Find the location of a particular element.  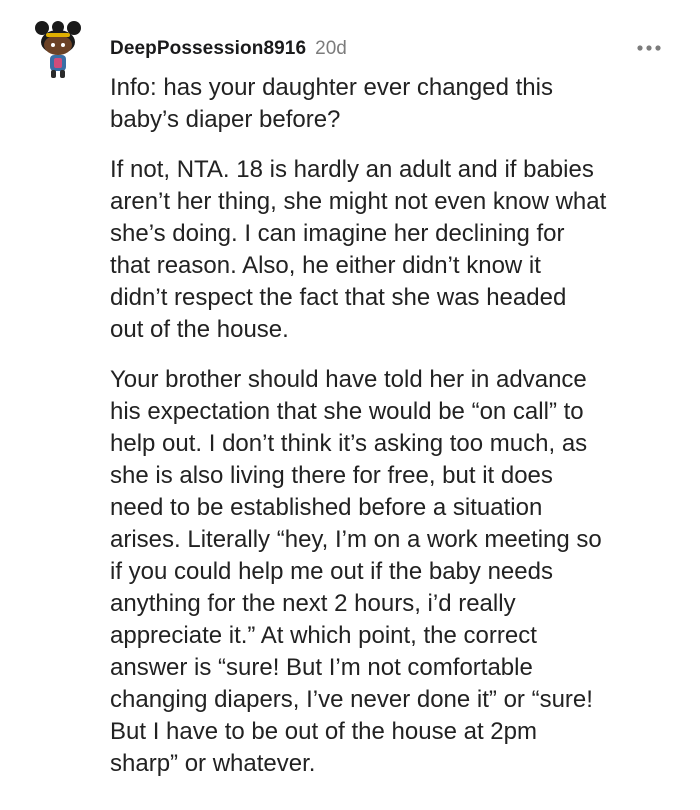

comment-header: DeepPossession8916 20d is located at coordinates (390, 49).